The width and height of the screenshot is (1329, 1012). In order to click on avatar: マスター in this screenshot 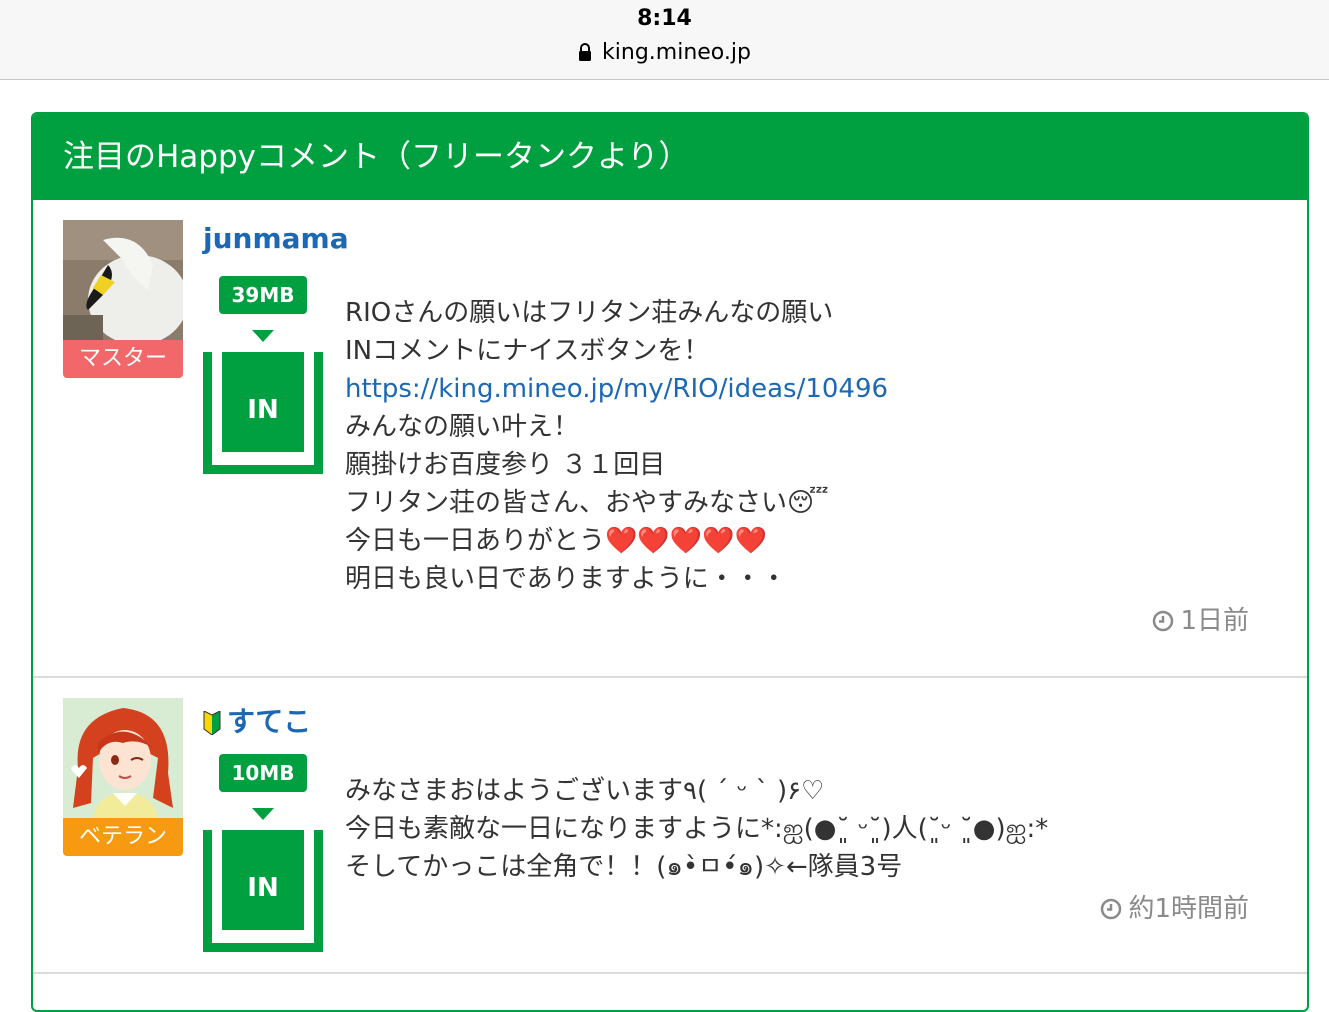, I will do `click(123, 299)`.